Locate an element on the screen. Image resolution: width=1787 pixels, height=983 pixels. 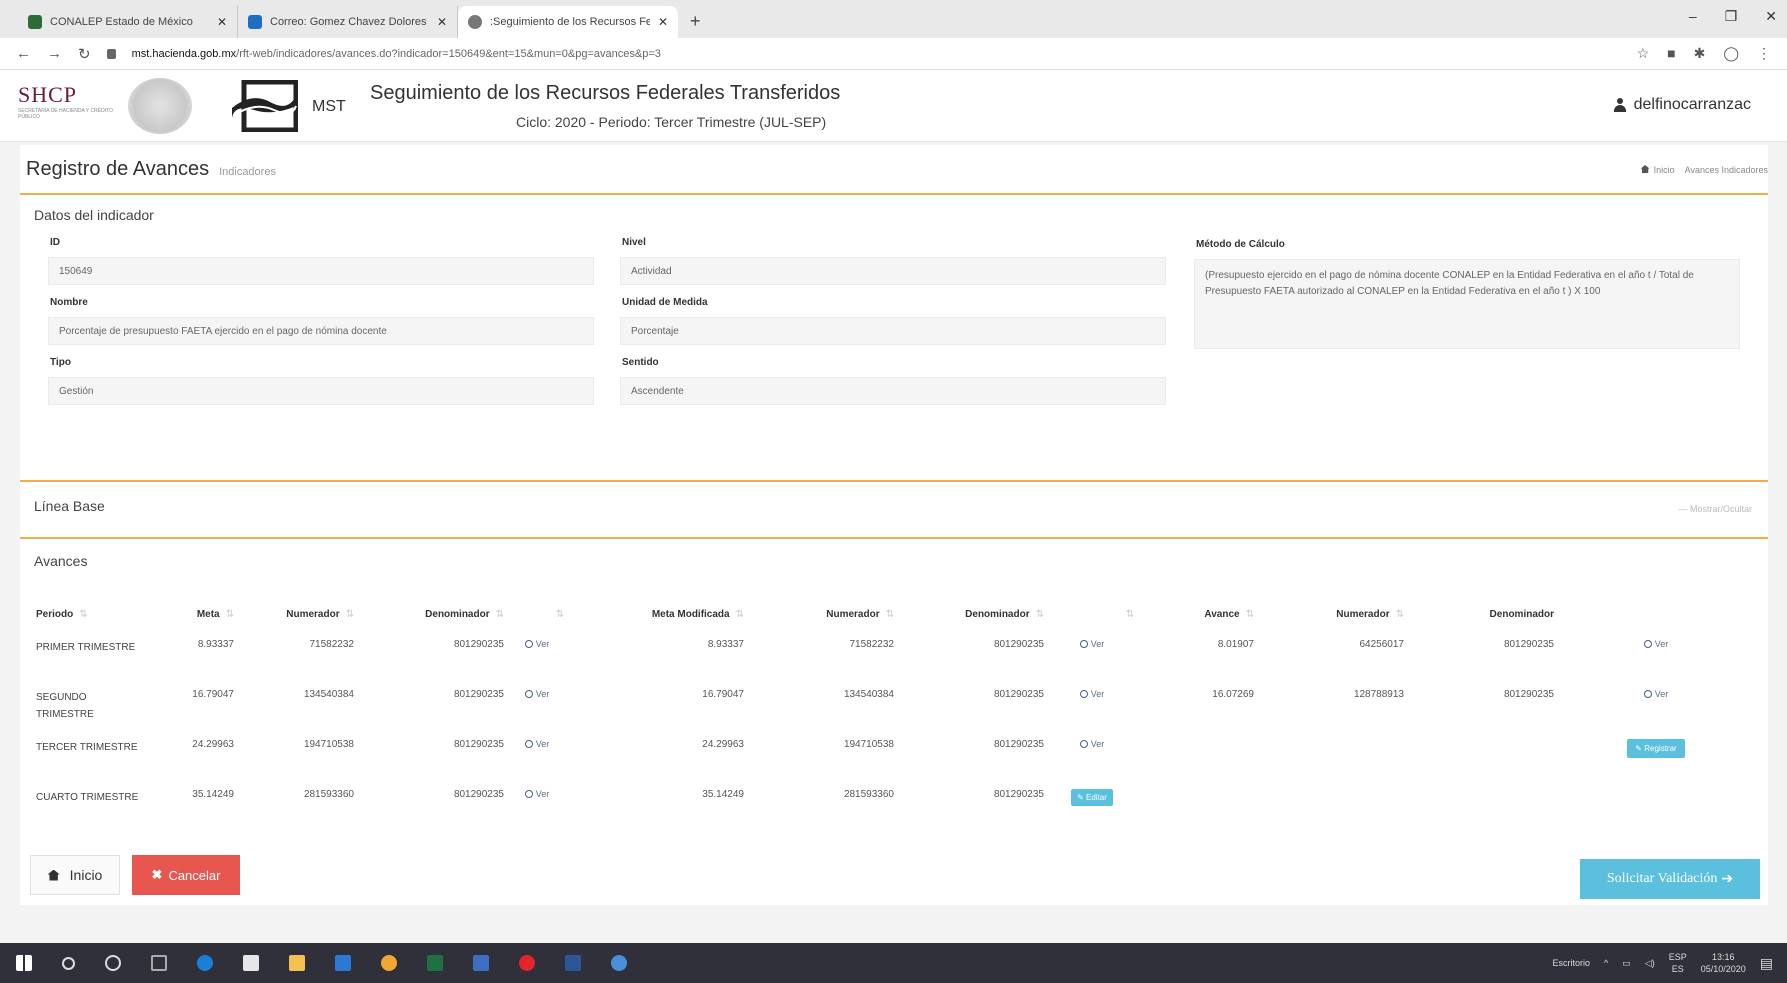
numerador-cell: 194710538 is located at coordinates (328, 744).